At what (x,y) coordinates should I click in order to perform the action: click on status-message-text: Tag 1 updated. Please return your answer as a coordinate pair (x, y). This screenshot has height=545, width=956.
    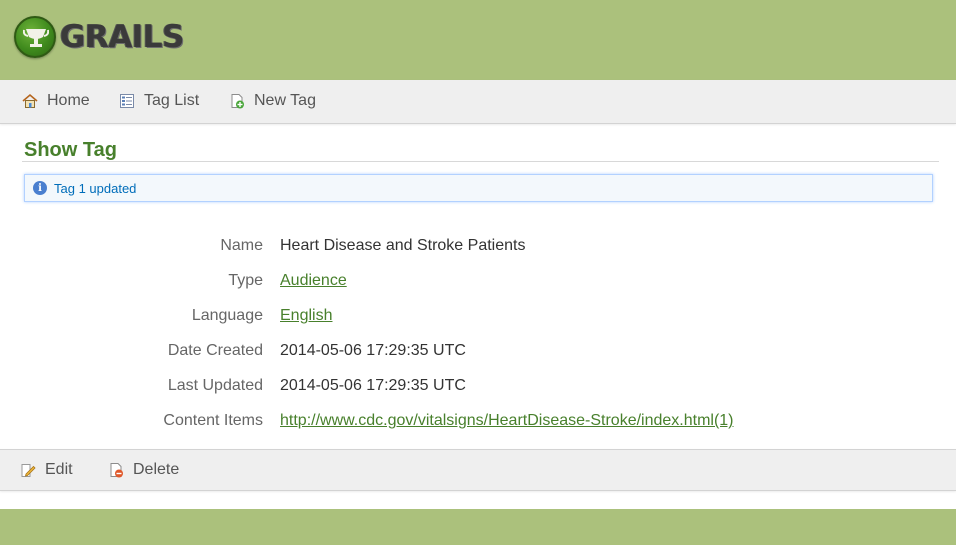
    Looking at the image, I should click on (95, 188).